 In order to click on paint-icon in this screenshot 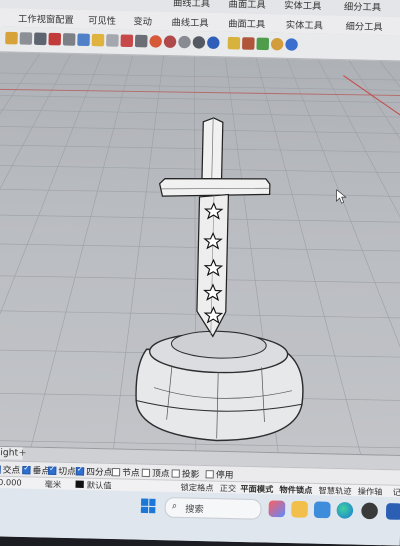, I will do `click(155, 41)`.